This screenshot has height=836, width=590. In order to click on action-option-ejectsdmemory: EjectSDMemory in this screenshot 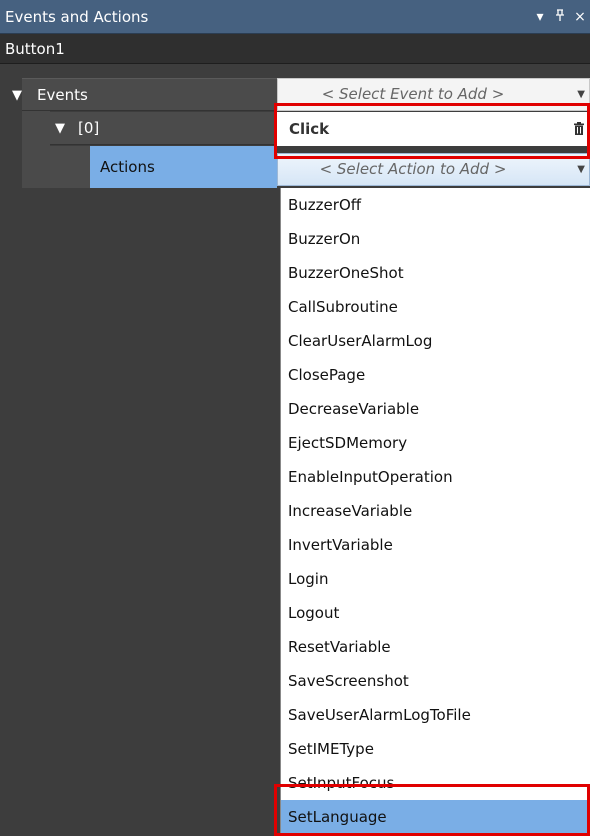, I will do `click(435, 443)`.